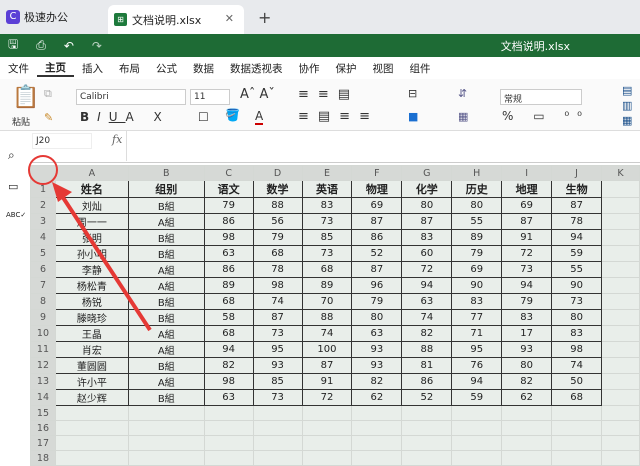 The image size is (640, 466). What do you see at coordinates (91, 301) in the screenshot?
I see `cell: 杨锐` at bounding box center [91, 301].